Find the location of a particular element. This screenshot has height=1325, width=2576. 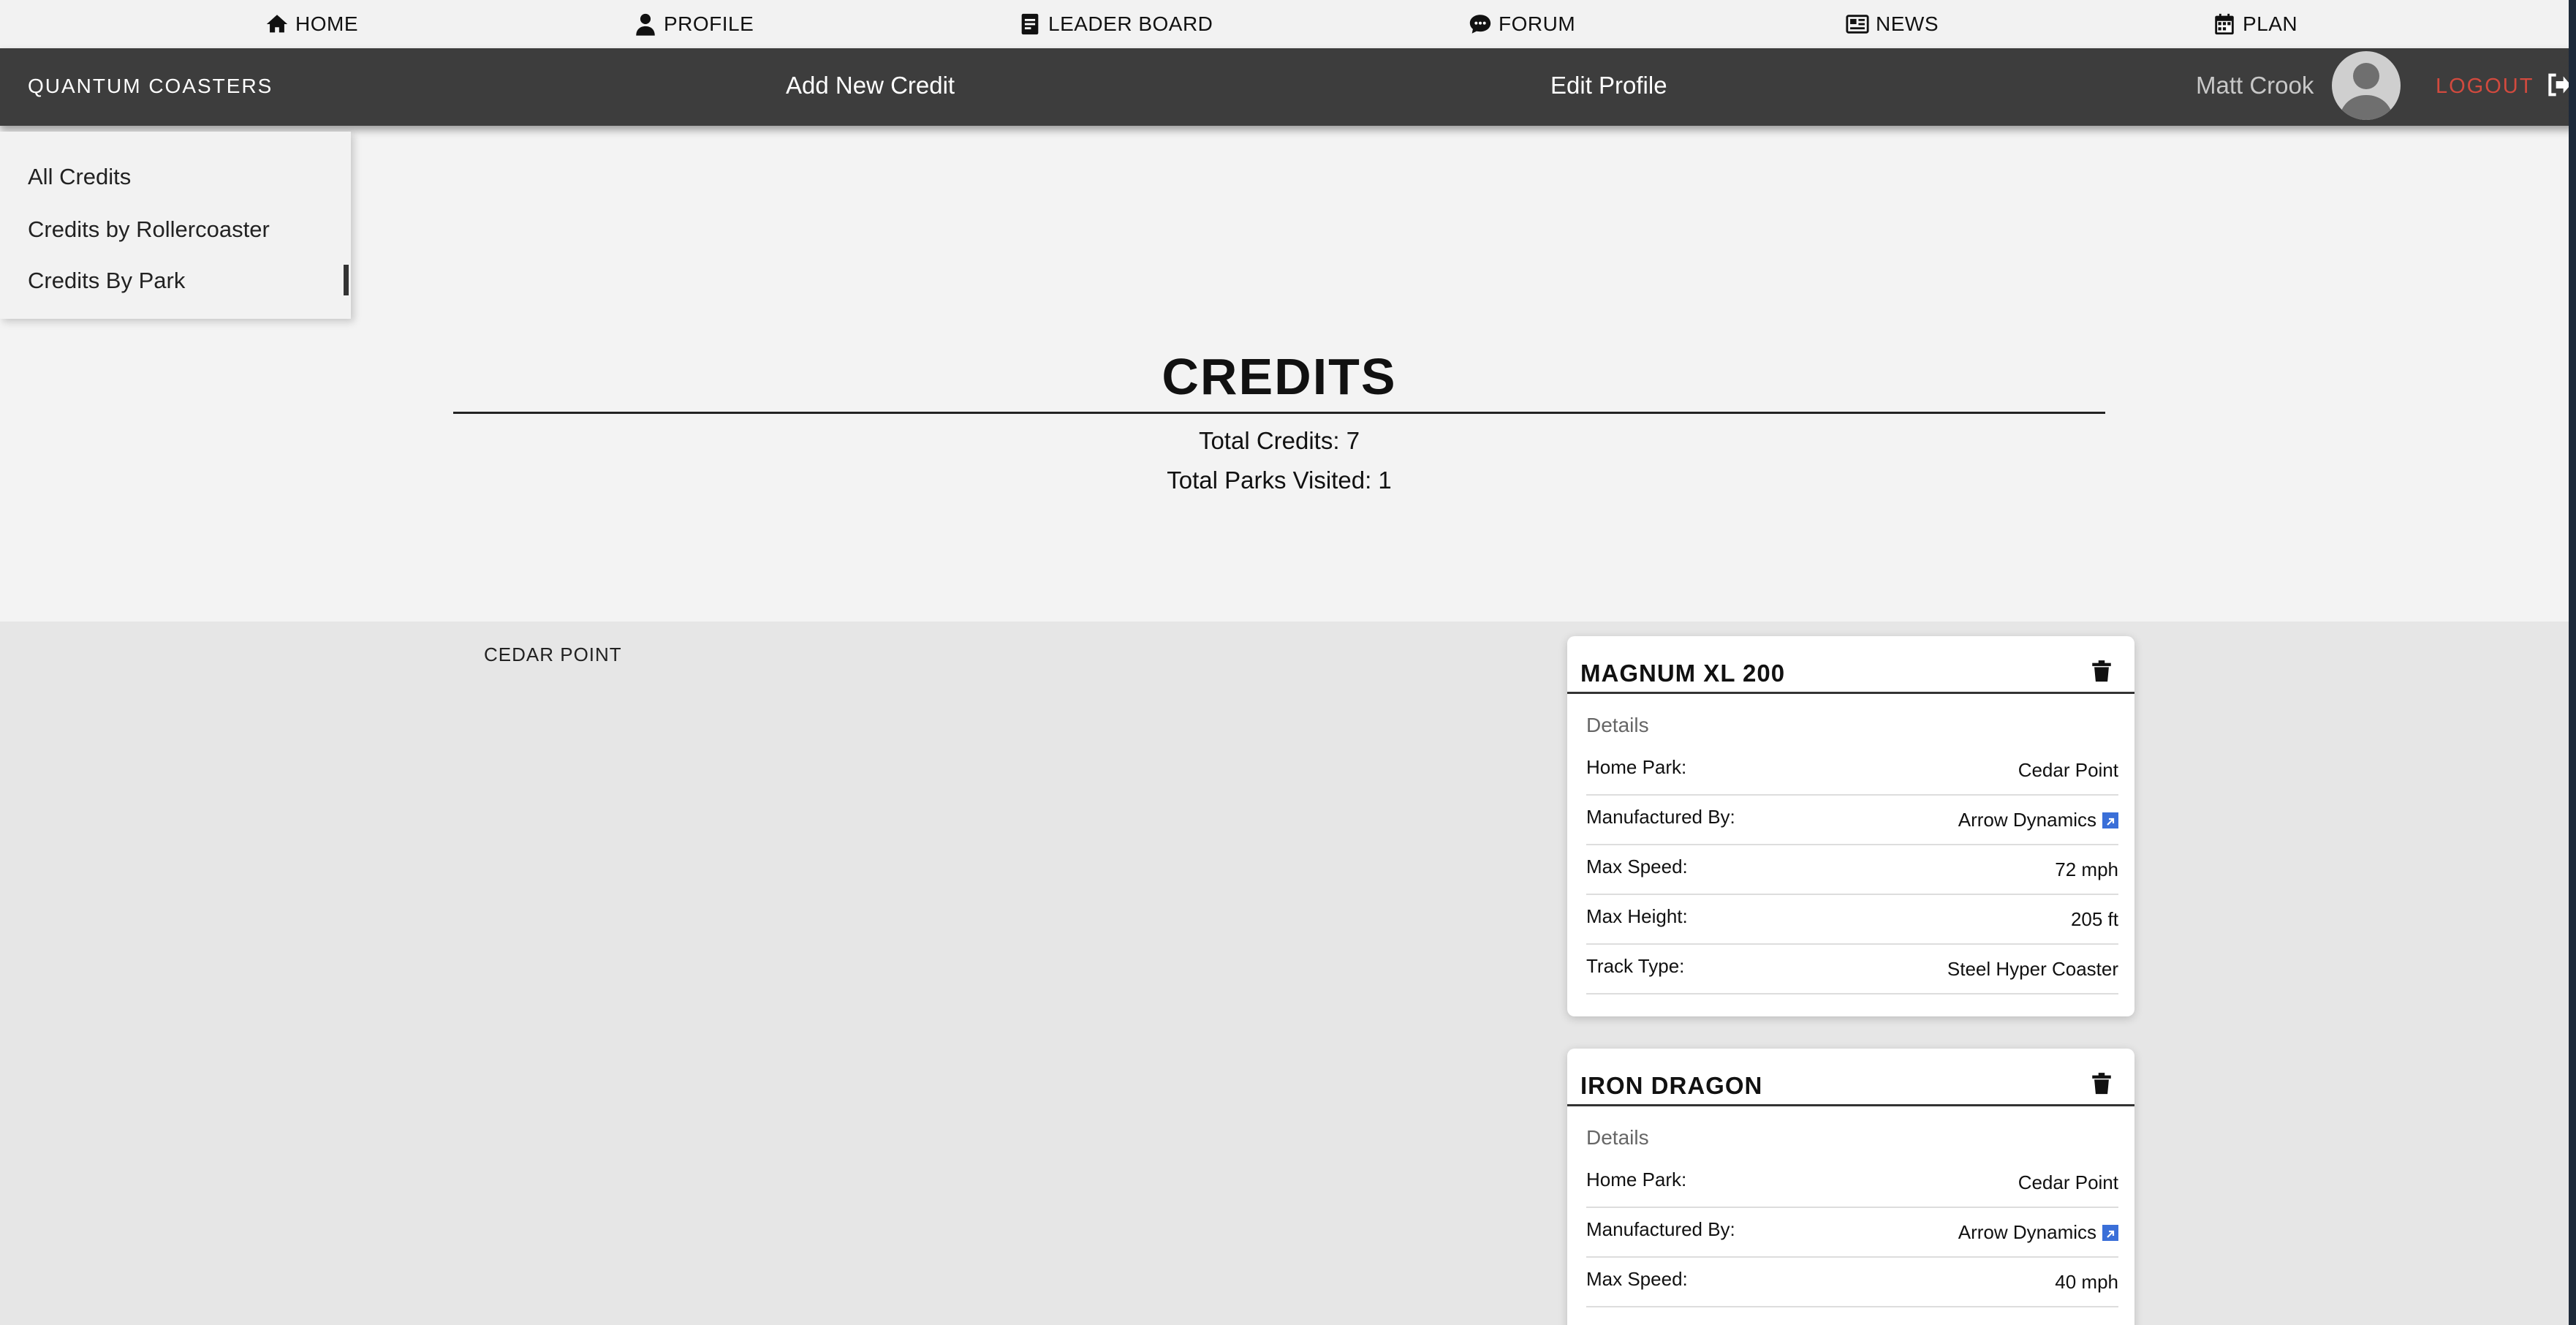

active-indicator is located at coordinates (346, 280).